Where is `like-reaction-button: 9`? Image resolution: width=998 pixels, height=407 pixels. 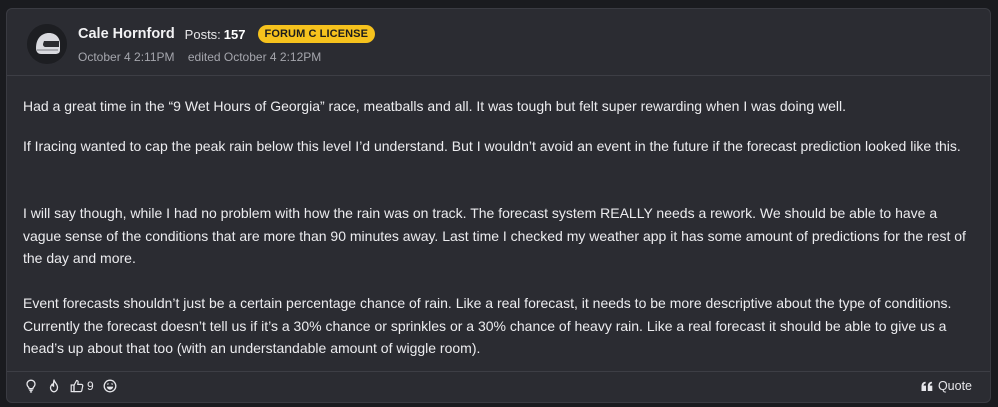 like-reaction-button: 9 is located at coordinates (82, 386).